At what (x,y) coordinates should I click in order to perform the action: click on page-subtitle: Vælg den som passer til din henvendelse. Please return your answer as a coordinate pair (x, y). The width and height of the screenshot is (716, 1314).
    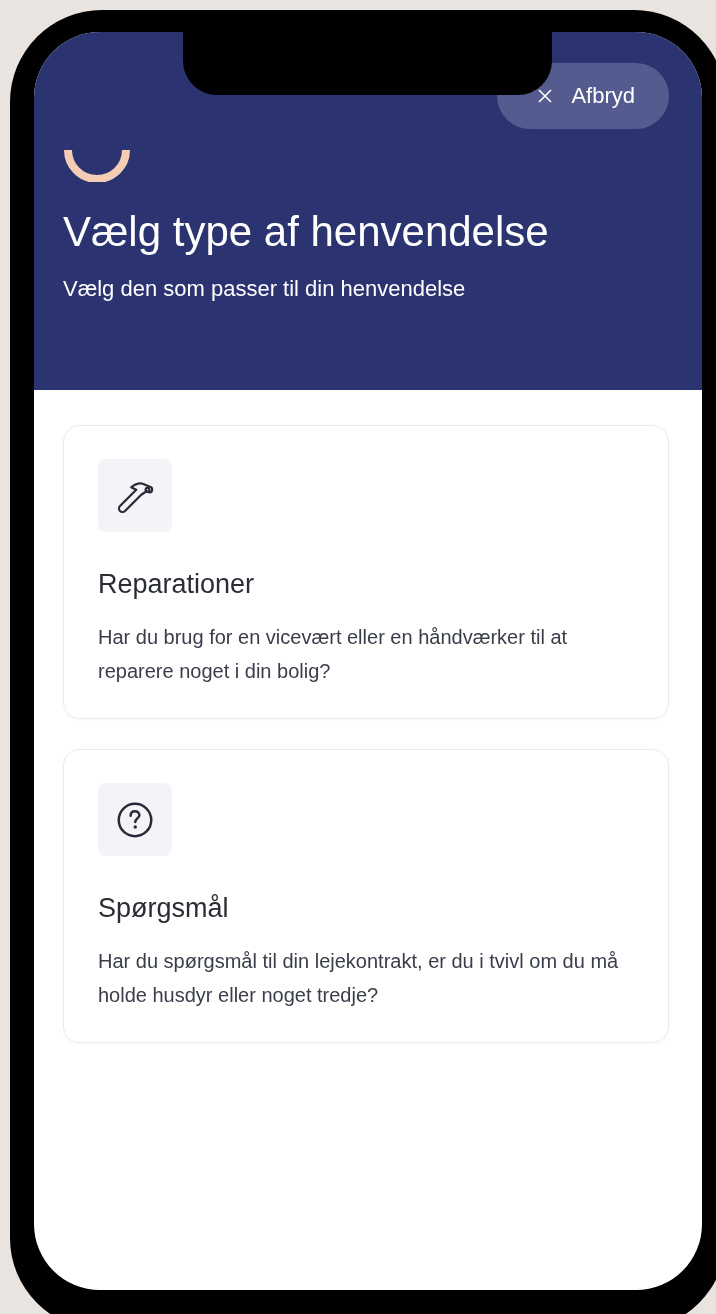
    Looking at the image, I should click on (265, 289).